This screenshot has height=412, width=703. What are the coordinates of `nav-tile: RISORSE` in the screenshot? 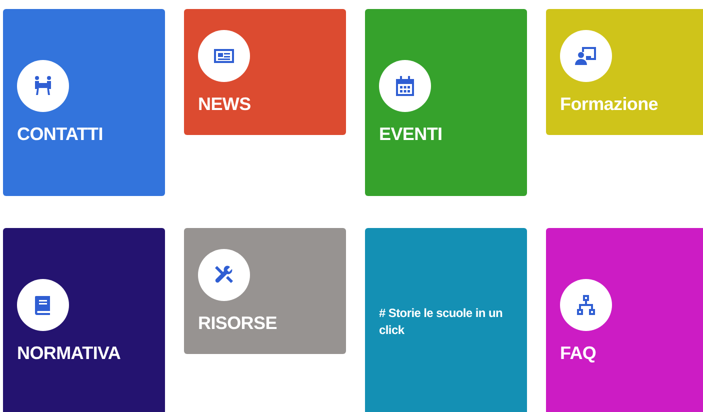 It's located at (265, 291).